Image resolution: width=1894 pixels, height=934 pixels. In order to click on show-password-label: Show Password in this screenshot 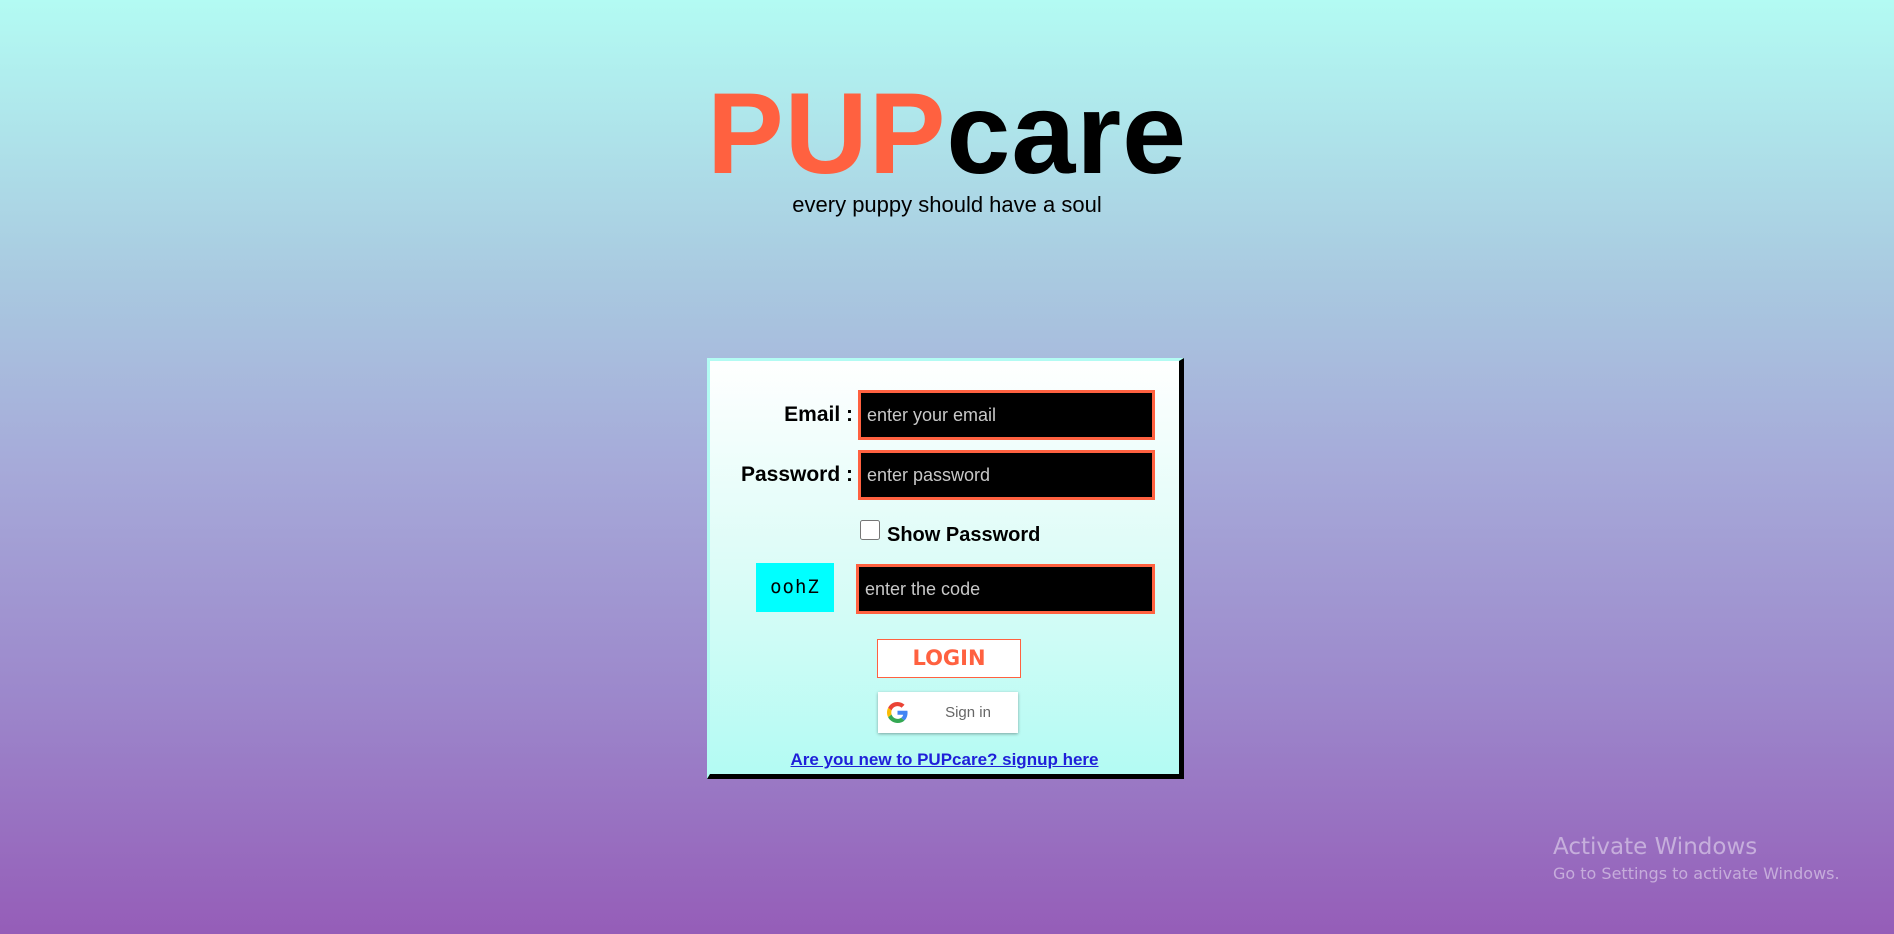, I will do `click(963, 535)`.